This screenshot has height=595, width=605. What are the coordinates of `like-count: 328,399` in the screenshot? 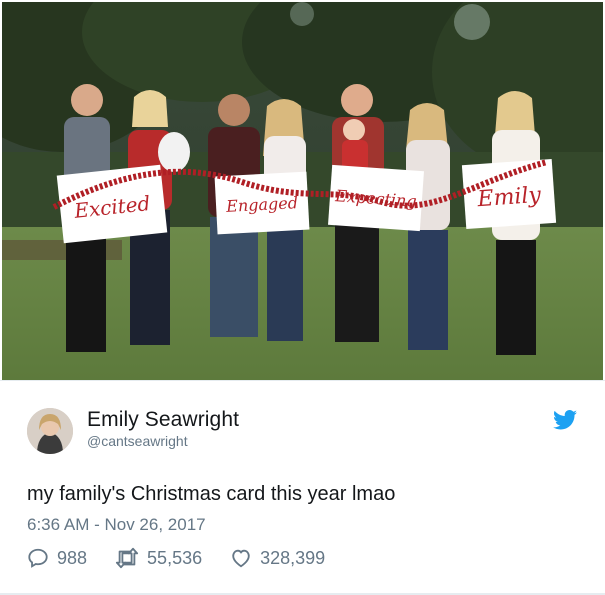 It's located at (293, 557).